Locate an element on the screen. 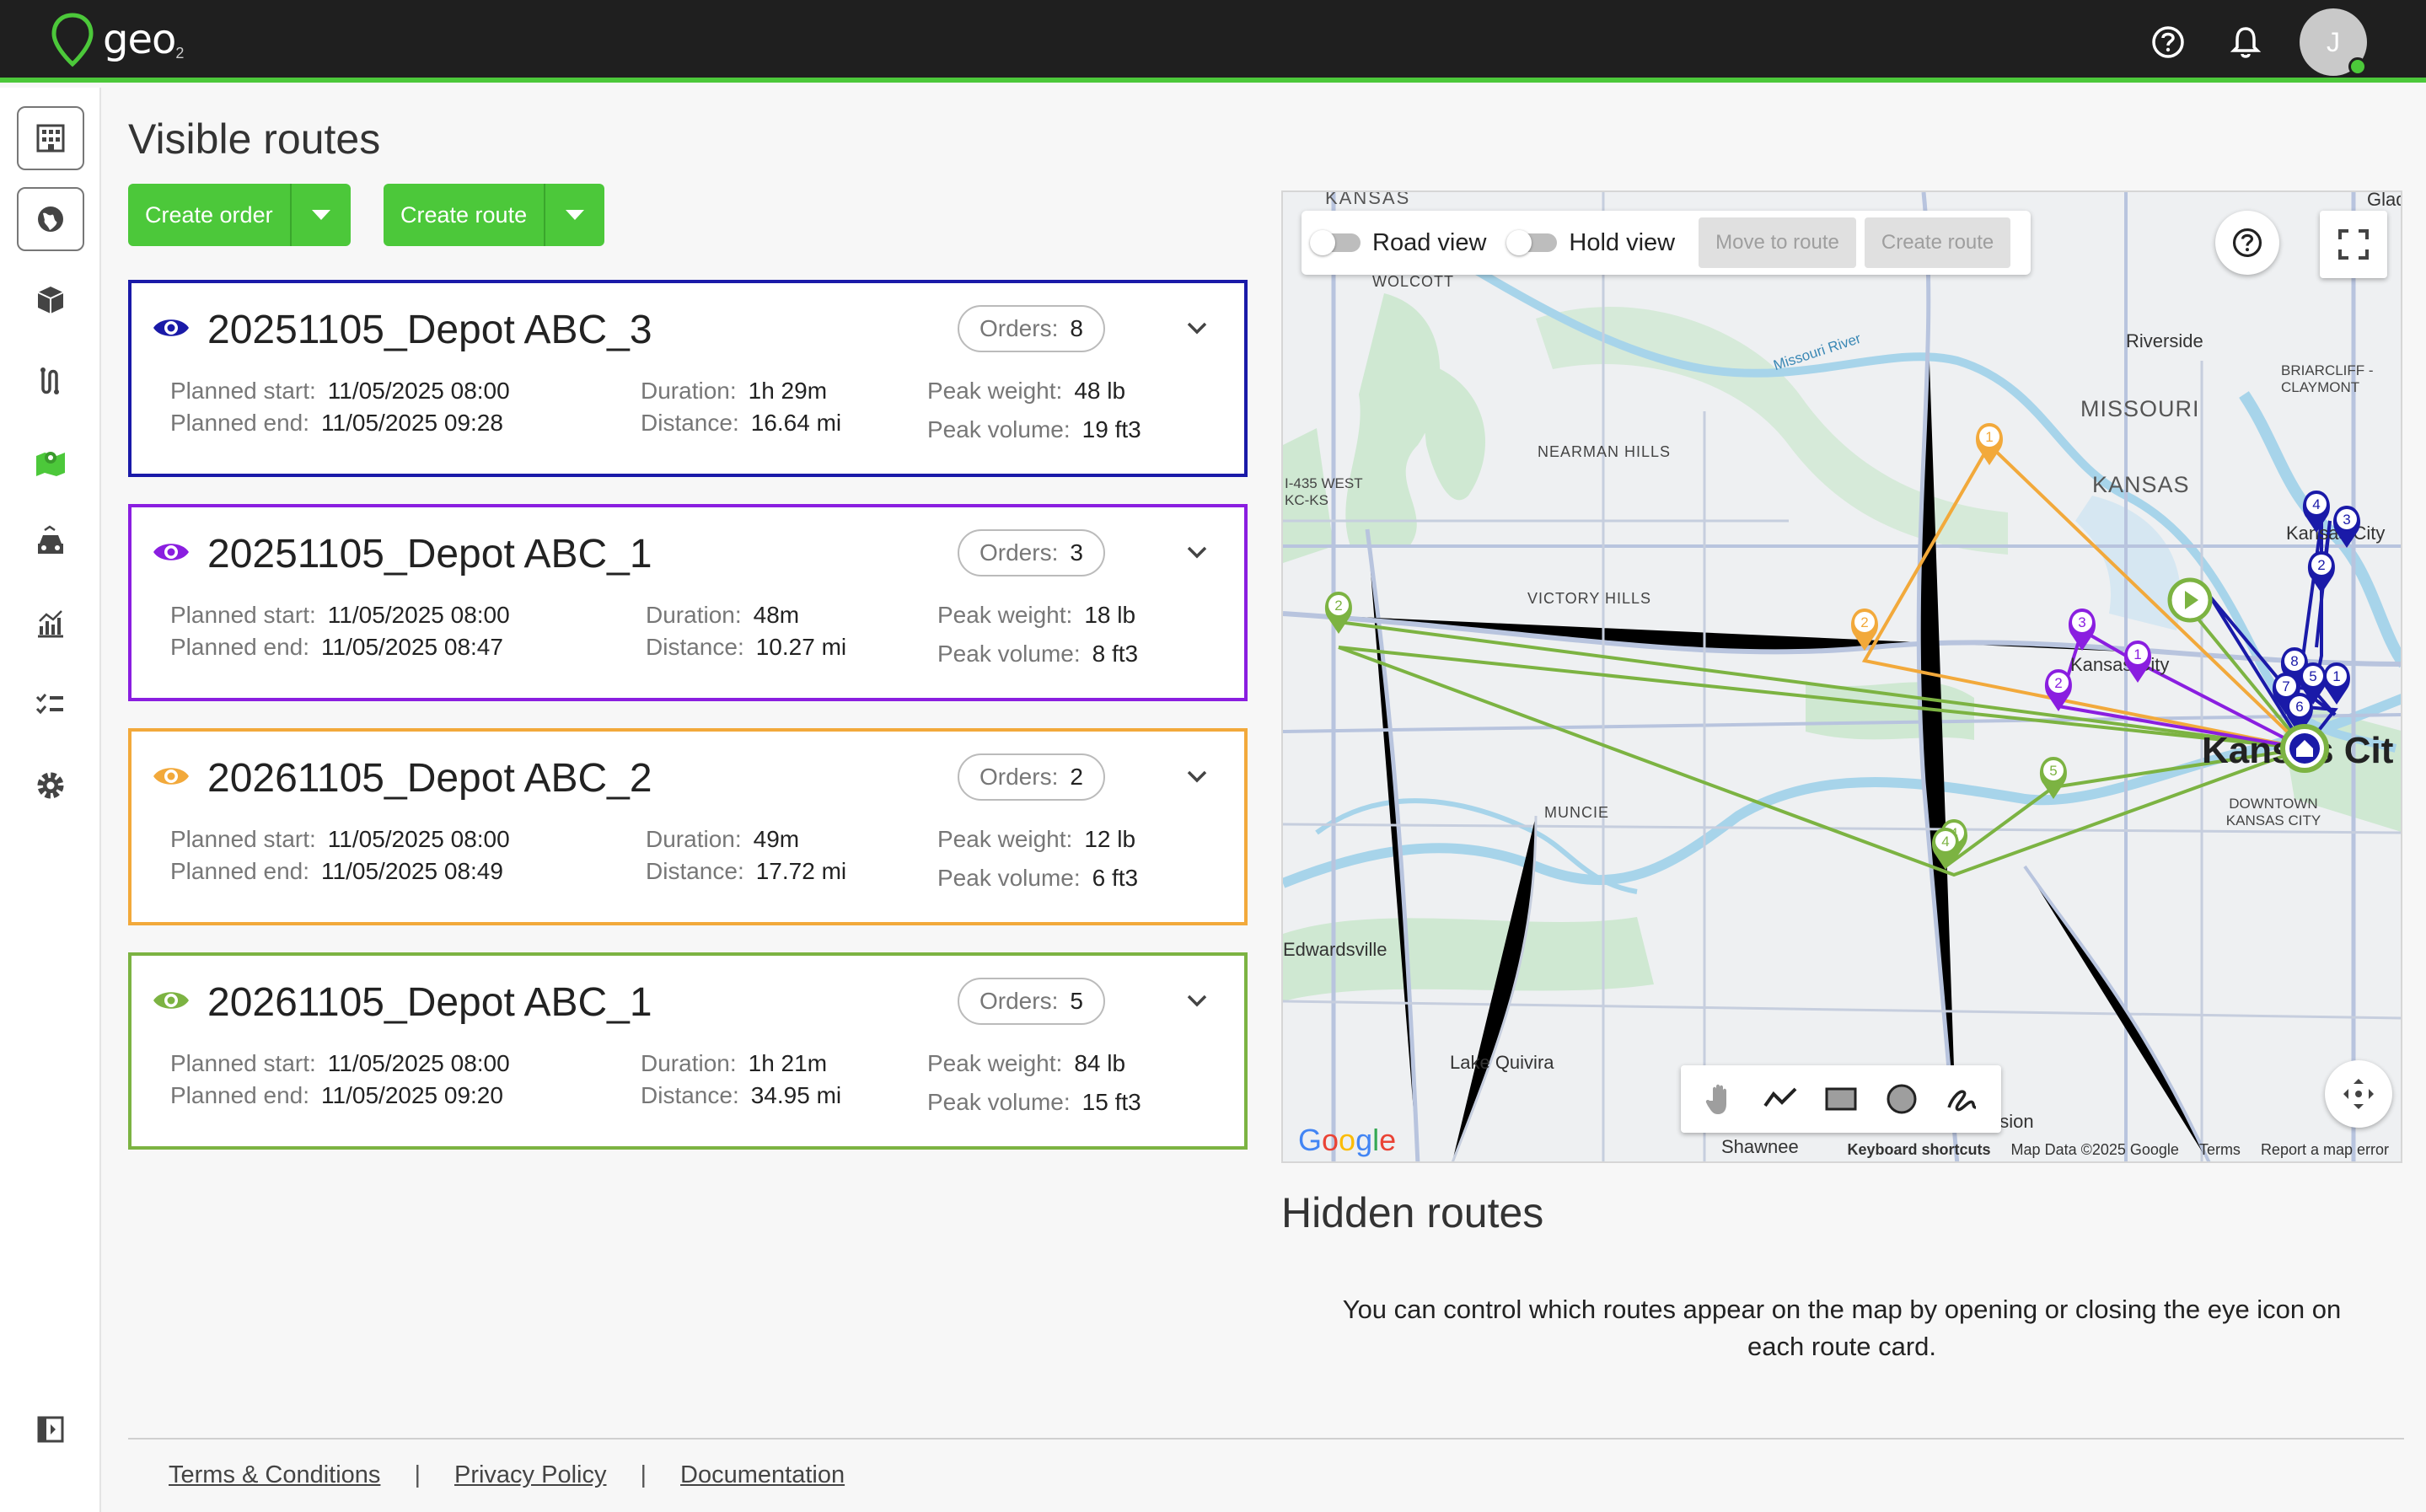 This screenshot has height=1512, width=2426. create-route-dropdown is located at coordinates (574, 215).